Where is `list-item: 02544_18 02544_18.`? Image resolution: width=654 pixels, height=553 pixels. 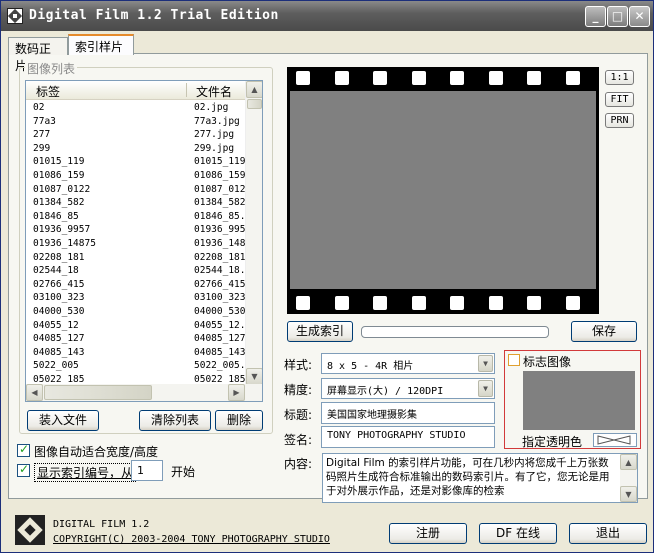 list-item: 02544_18 02544_18. is located at coordinates (136, 271).